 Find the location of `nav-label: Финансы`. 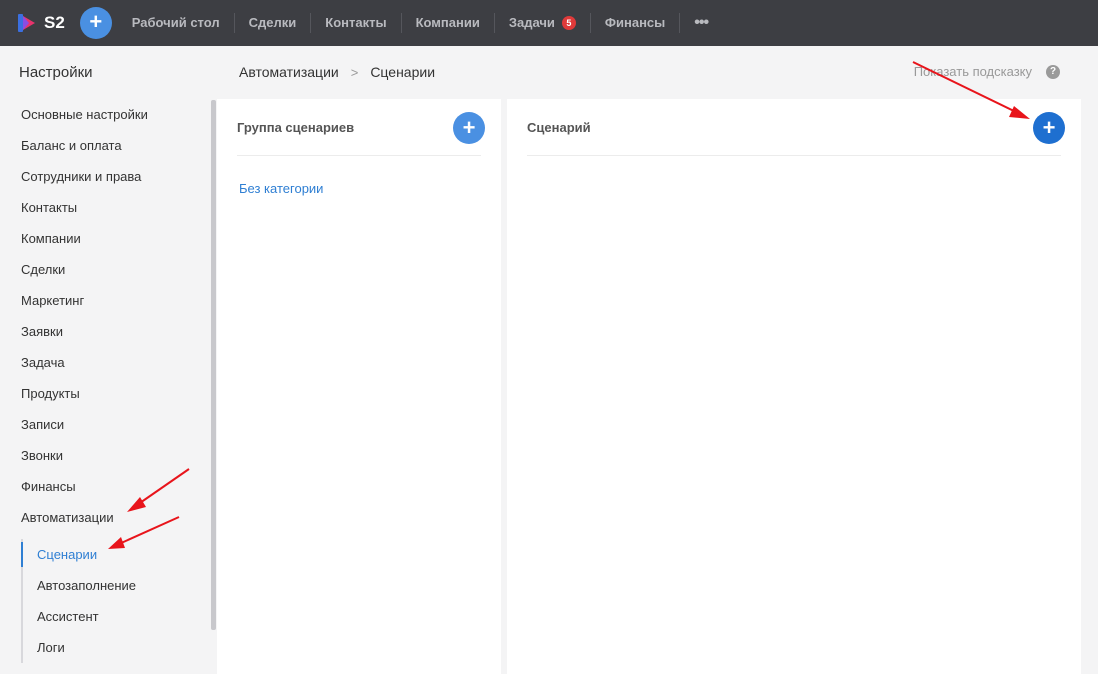

nav-label: Финансы is located at coordinates (635, 22).